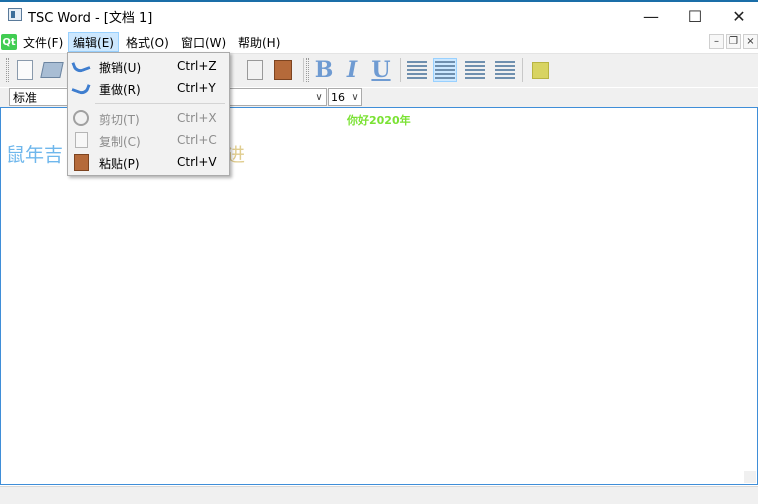 The height and width of the screenshot is (504, 758). I want to click on new-document-icon, so click(25, 70).